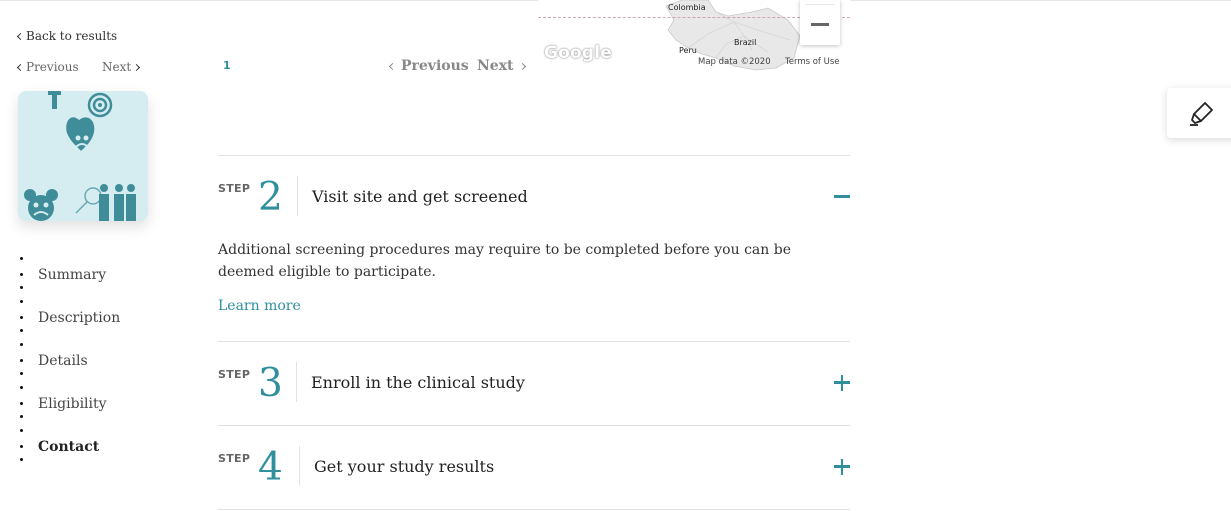 This screenshot has height=511, width=1231. I want to click on map-label-colombia: Colombia, so click(687, 7).